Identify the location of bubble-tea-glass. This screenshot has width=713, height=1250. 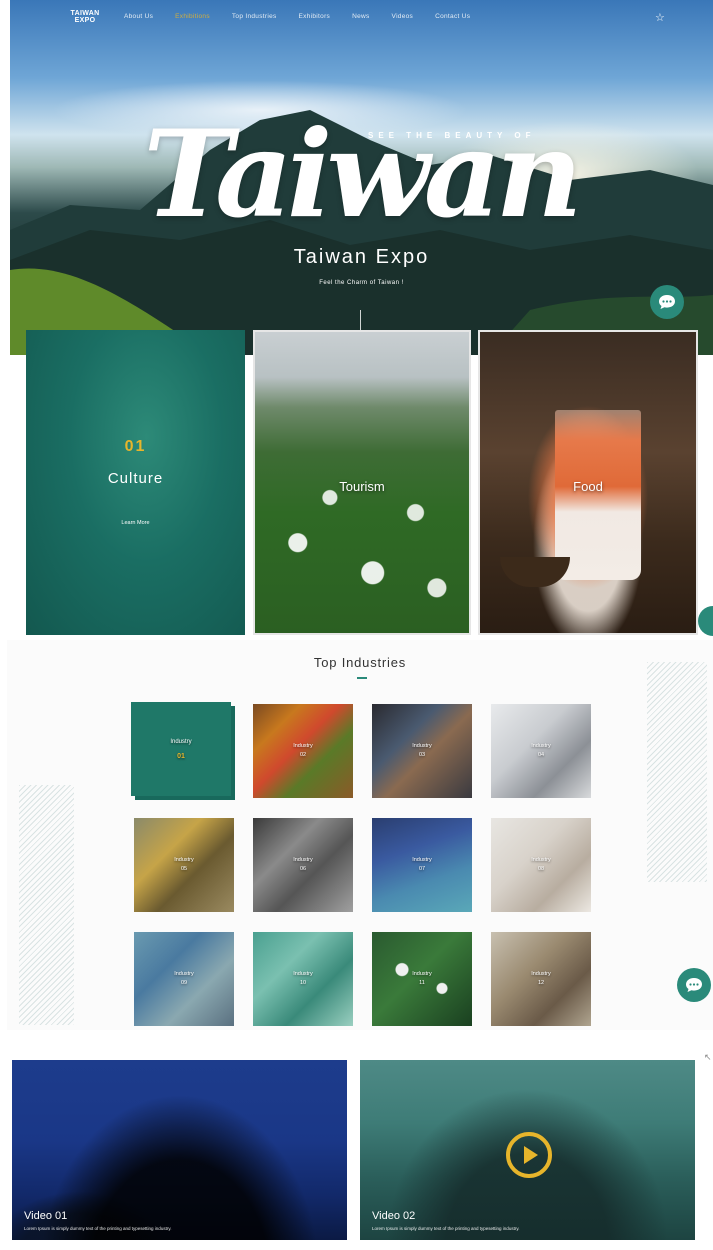
(598, 495).